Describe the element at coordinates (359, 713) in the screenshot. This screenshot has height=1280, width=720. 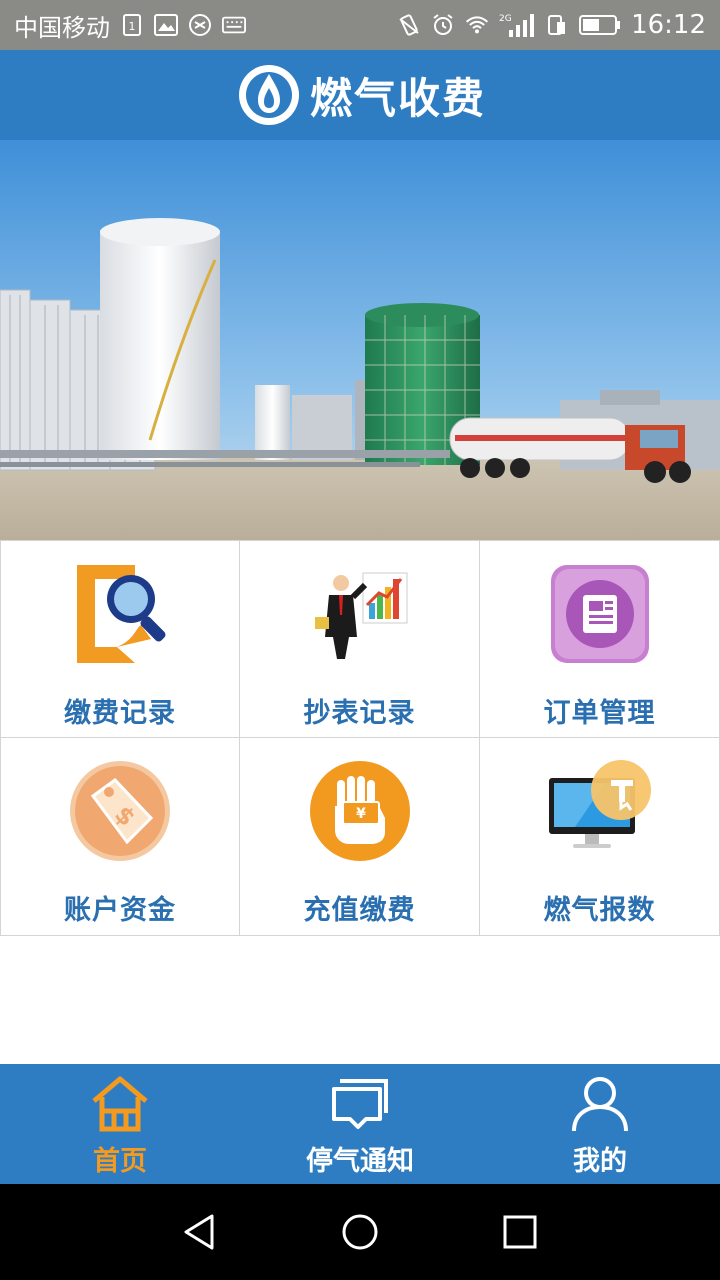
I see `menu-item-label: 抄表记录` at that location.